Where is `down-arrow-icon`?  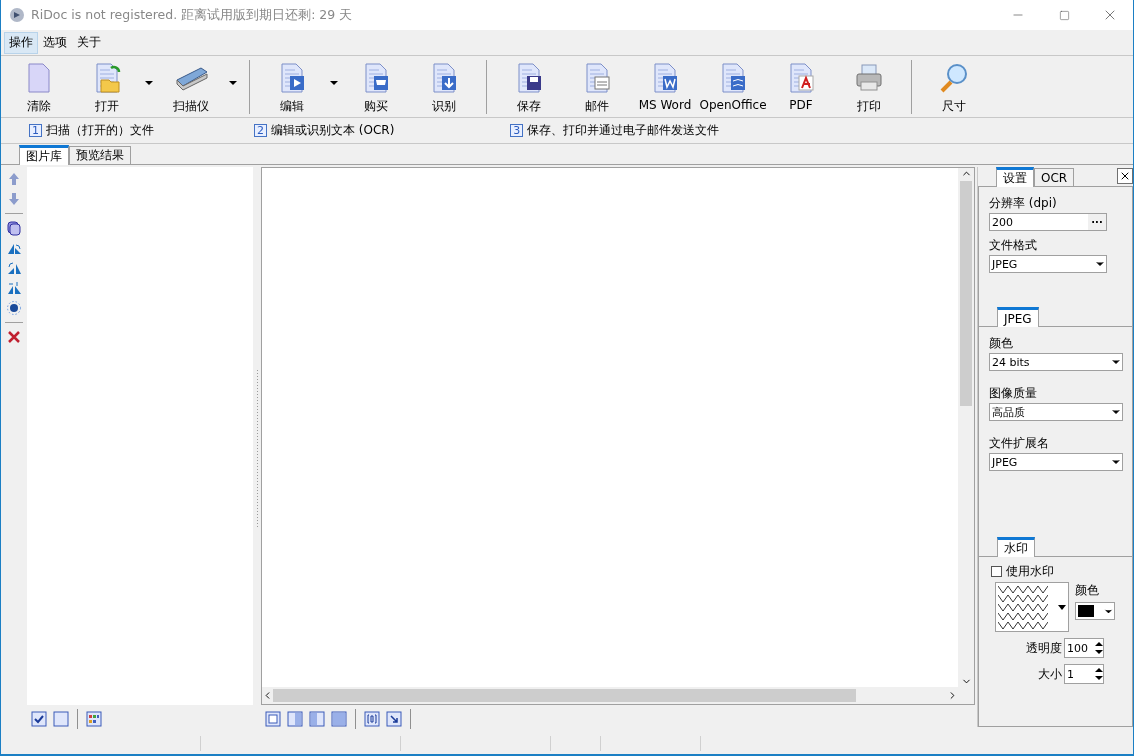
down-arrow-icon is located at coordinates (14, 199).